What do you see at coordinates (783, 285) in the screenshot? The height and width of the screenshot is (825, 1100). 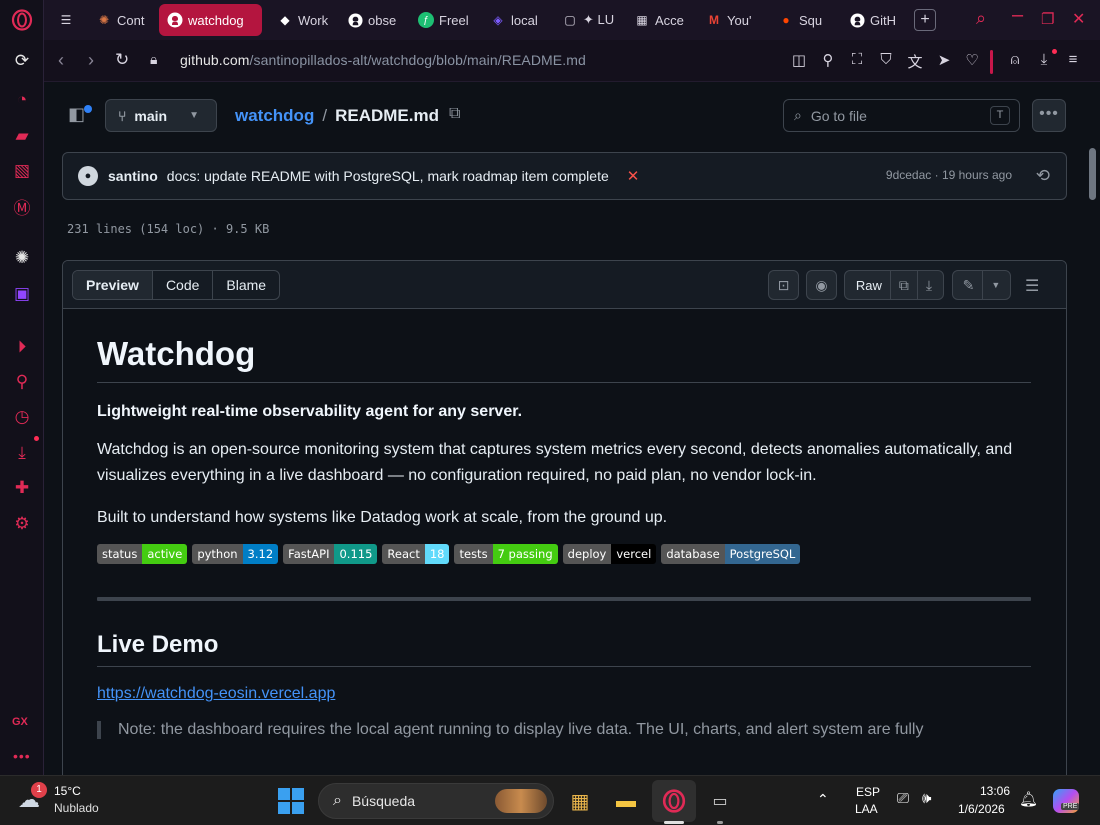 I see `open-folder-button: ⊡` at bounding box center [783, 285].